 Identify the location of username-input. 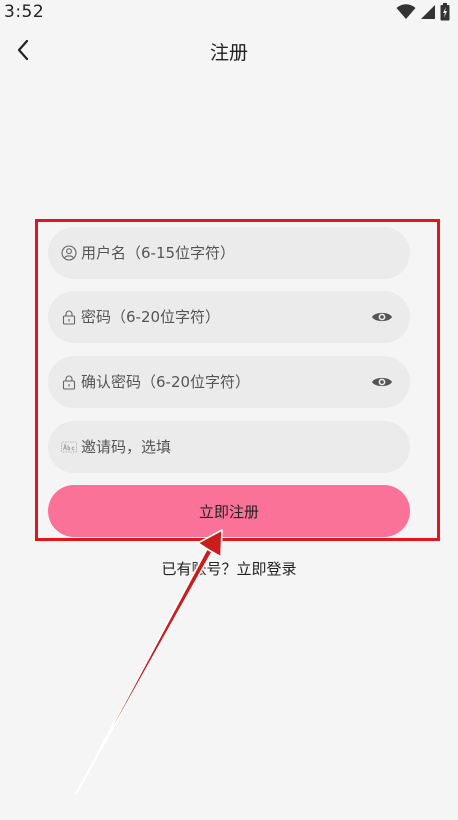
(245, 253).